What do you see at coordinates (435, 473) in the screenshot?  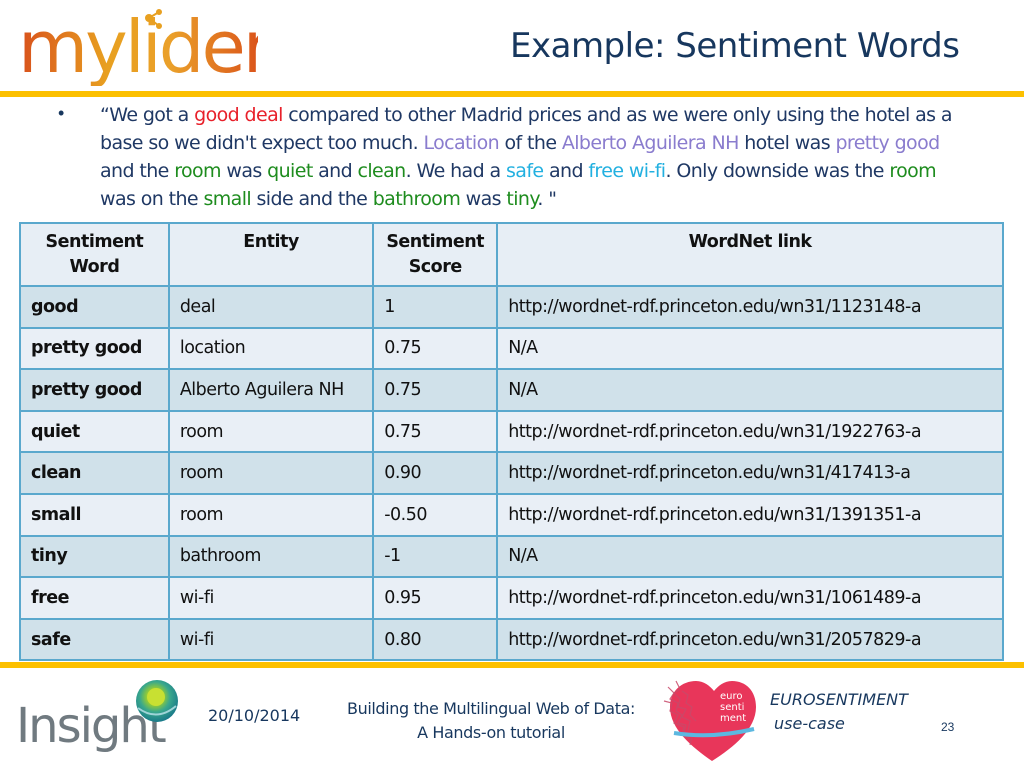 I see `cell-sentiment-score: 0.90` at bounding box center [435, 473].